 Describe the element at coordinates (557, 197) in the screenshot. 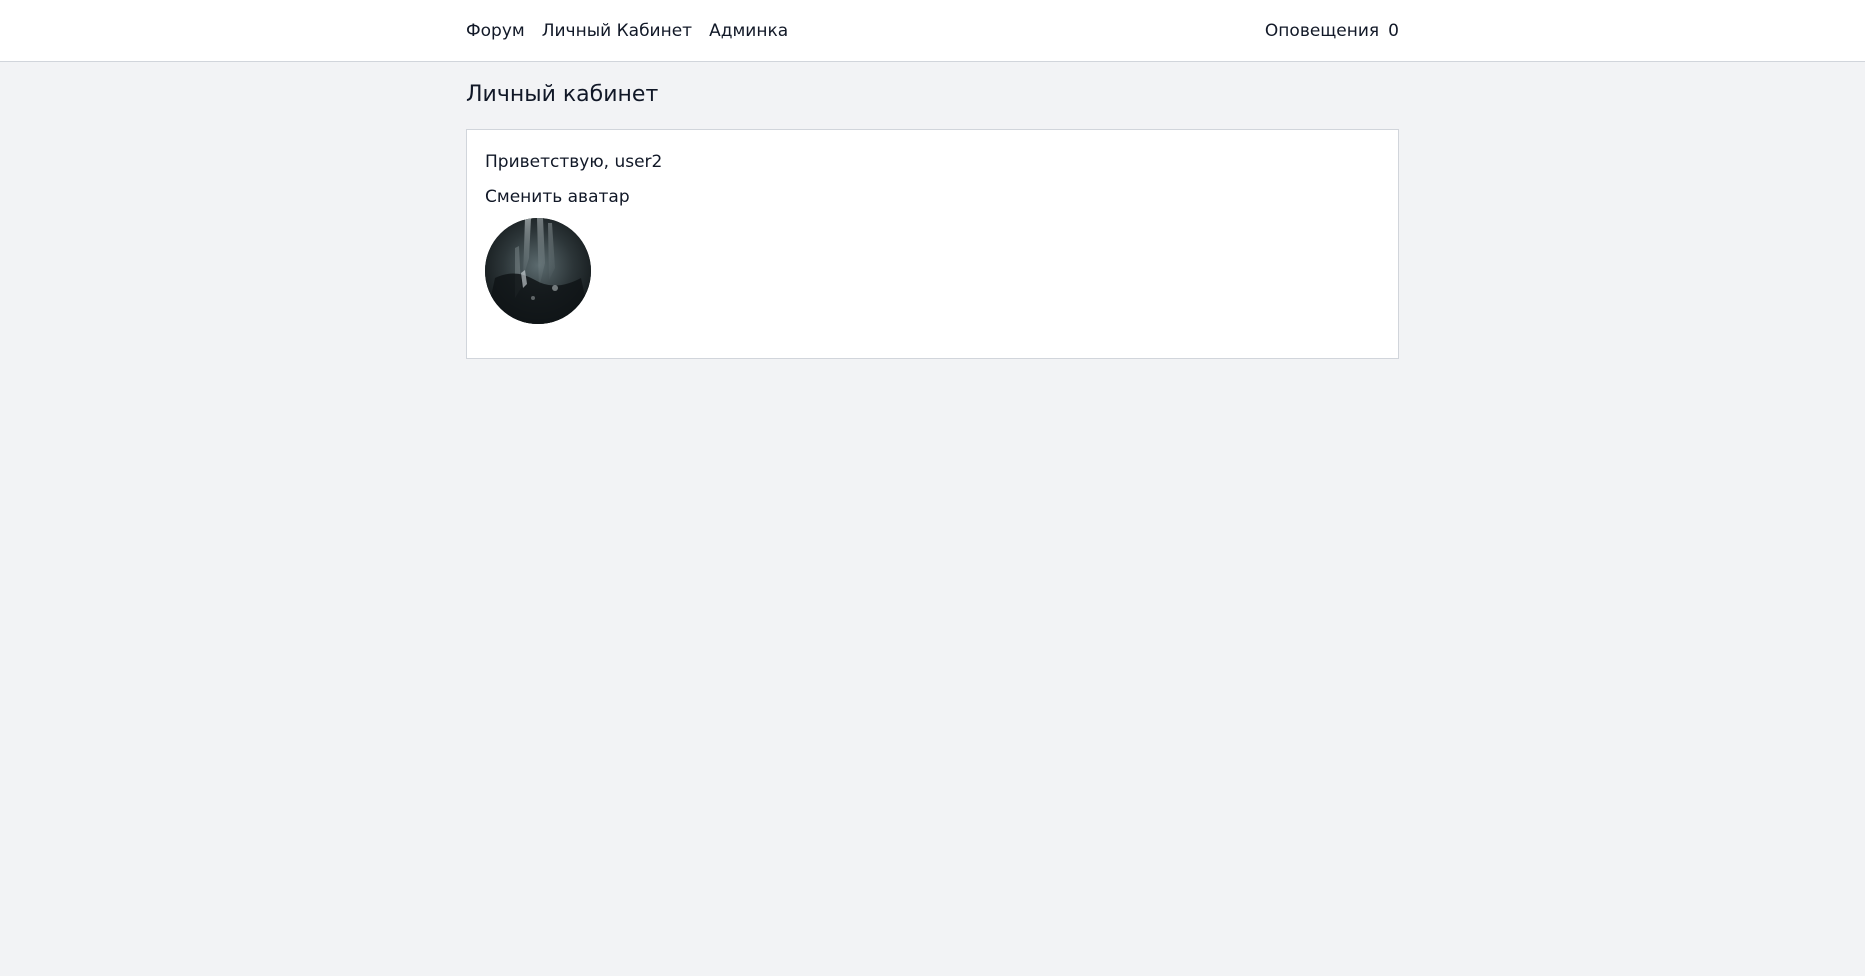

I see `change-avatar-link: Сменить аватар` at that location.